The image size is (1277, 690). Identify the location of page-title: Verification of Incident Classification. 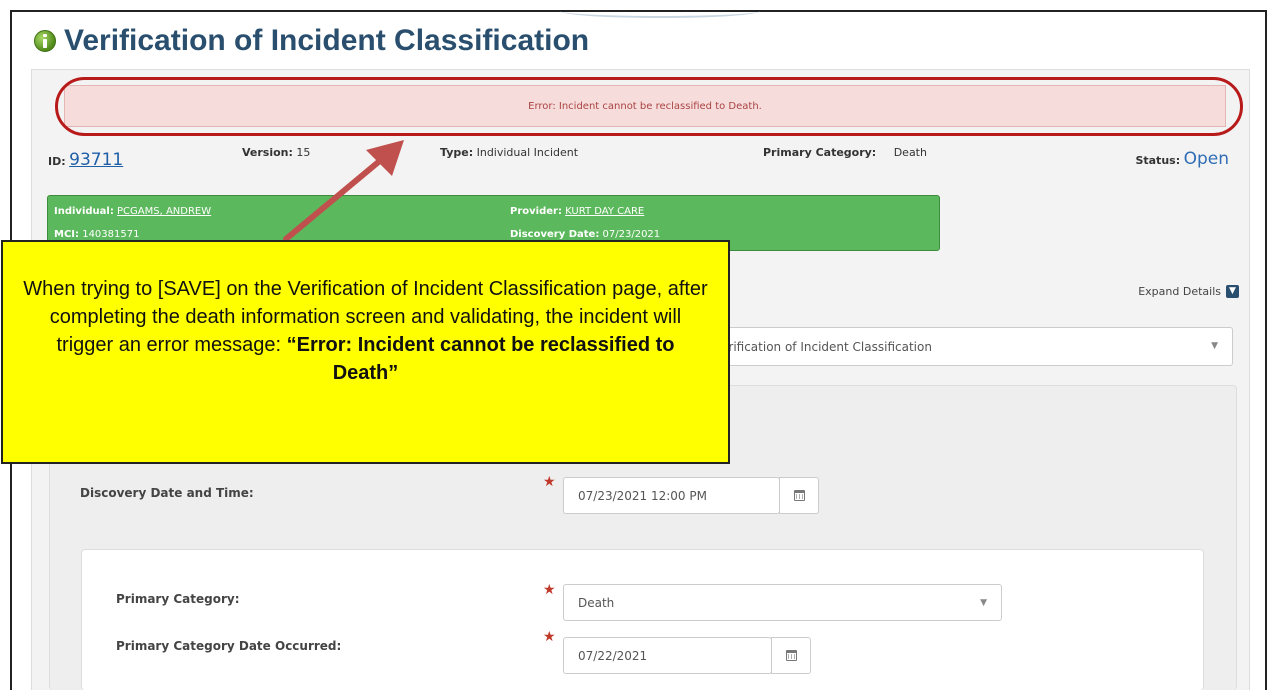
(327, 40).